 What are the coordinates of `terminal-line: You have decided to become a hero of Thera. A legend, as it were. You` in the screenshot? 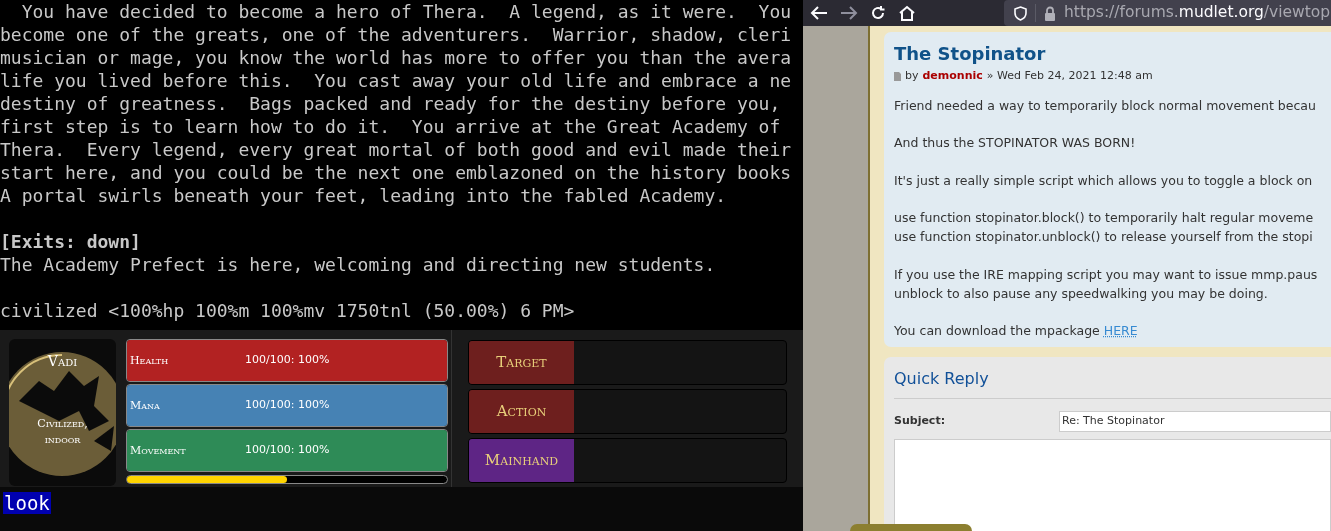 It's located at (406, 11).